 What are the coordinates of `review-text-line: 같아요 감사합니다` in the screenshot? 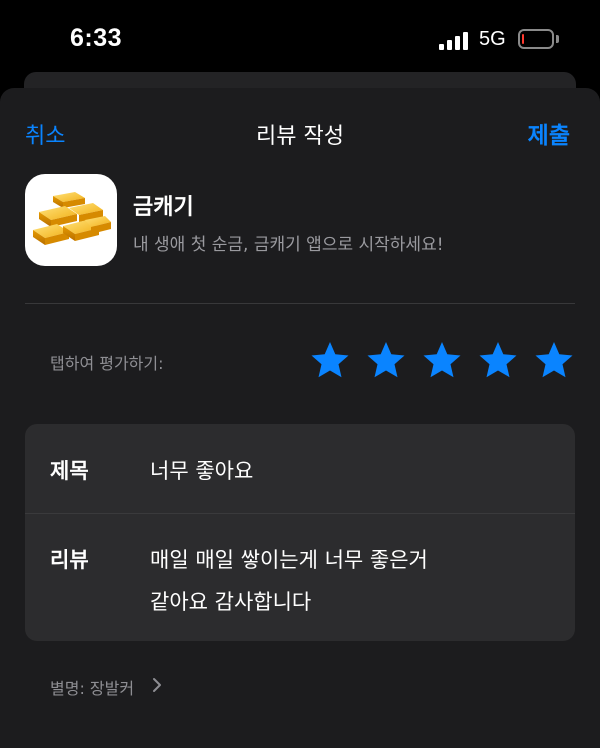 It's located at (230, 601).